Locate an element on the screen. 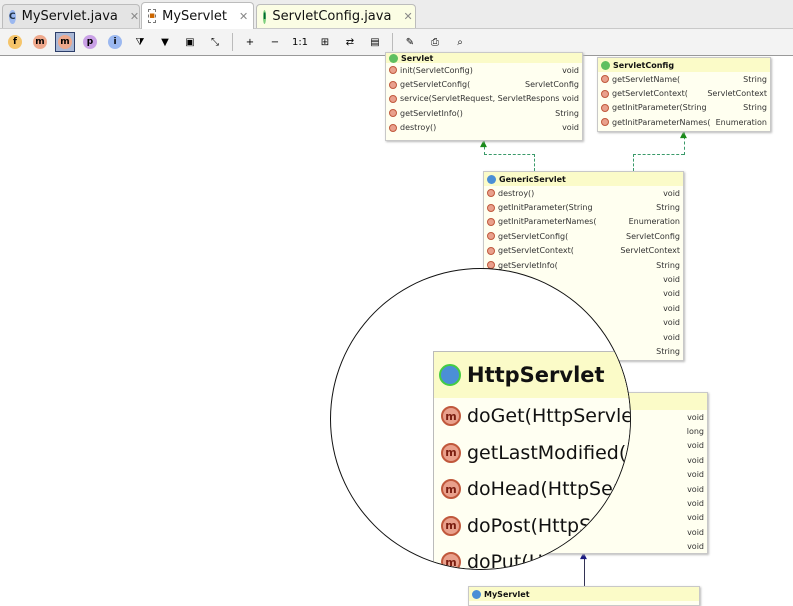 This screenshot has width=793, height=606. properties-button: p is located at coordinates (90, 42).